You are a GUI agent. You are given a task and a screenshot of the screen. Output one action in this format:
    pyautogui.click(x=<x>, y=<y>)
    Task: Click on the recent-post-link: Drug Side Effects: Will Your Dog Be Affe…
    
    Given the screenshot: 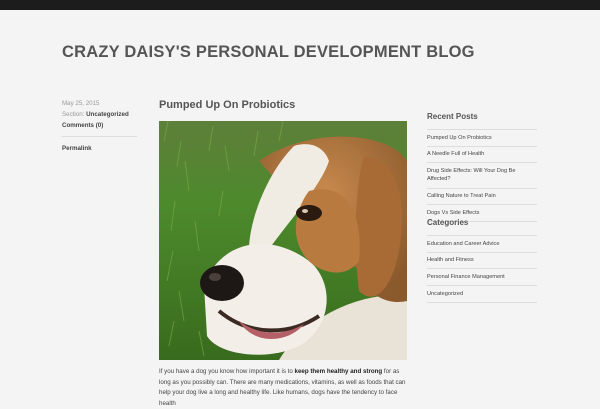 What is the action you would take?
    pyautogui.click(x=471, y=175)
    